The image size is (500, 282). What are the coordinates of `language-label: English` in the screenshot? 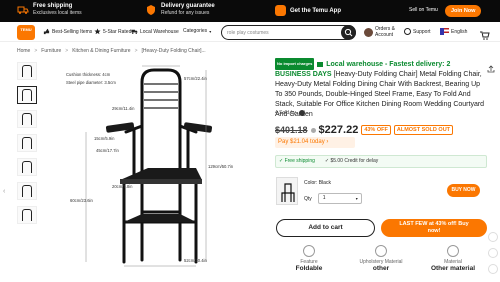 It's located at (459, 31).